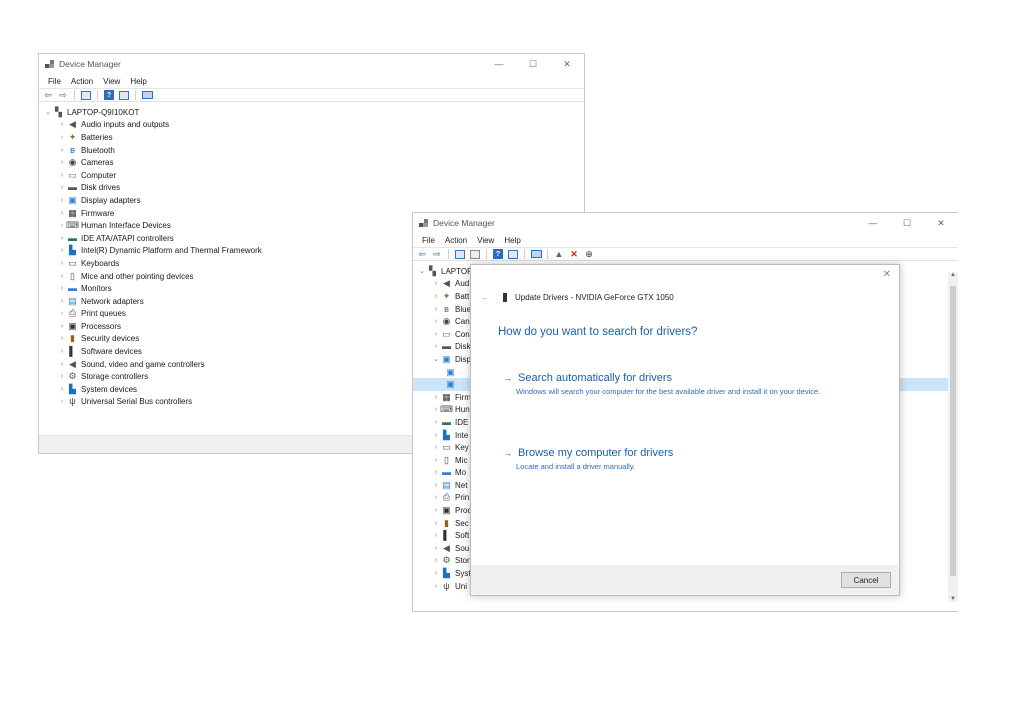 This screenshot has height=701, width=1024. Describe the element at coordinates (110, 339) in the screenshot. I see `tree-item-label: Security devices` at that location.